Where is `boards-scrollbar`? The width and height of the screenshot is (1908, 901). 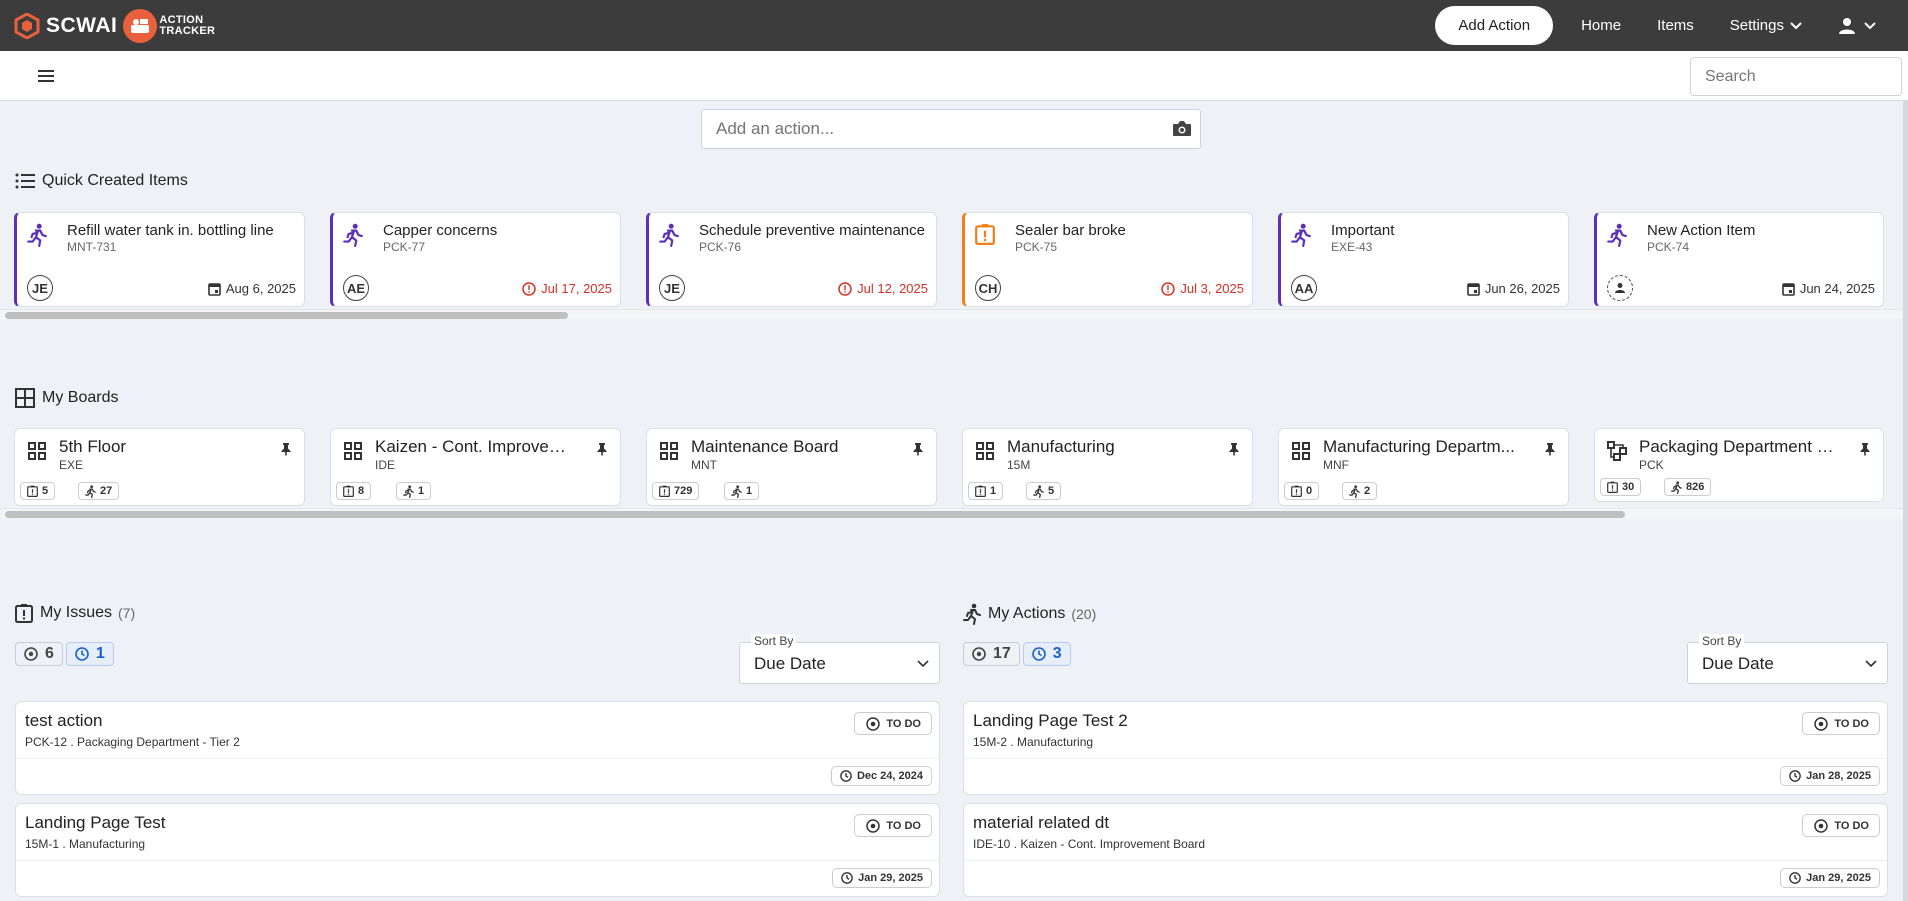 boards-scrollbar is located at coordinates (951, 513).